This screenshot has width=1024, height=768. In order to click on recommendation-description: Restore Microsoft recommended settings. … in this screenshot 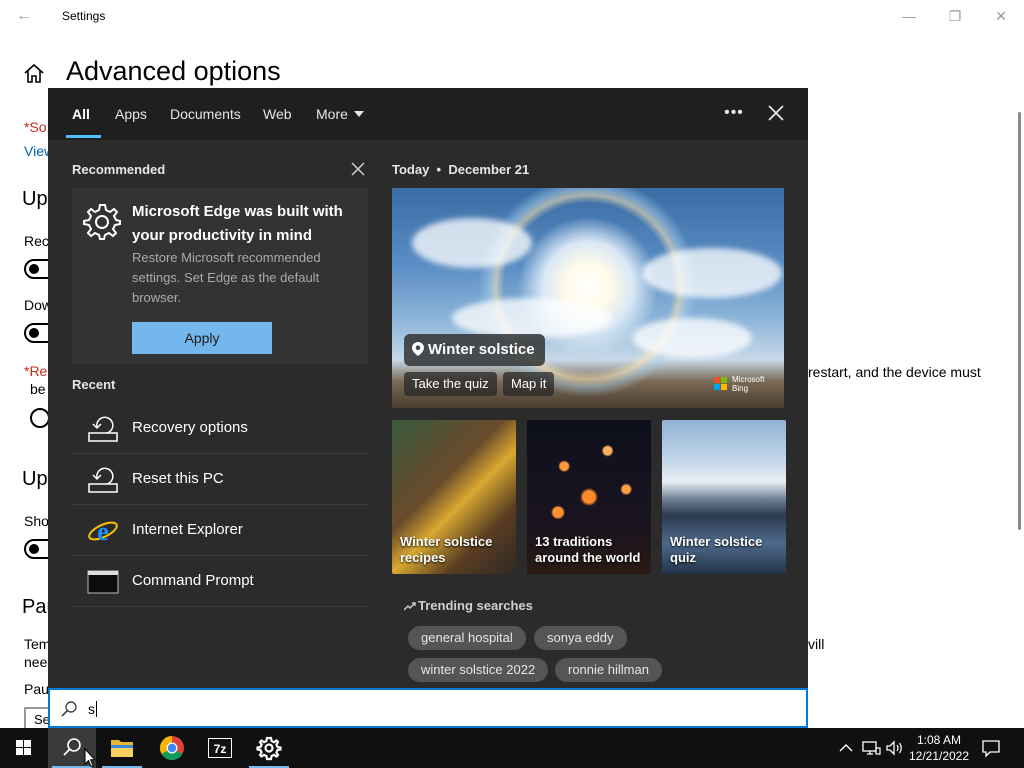, I will do `click(226, 277)`.